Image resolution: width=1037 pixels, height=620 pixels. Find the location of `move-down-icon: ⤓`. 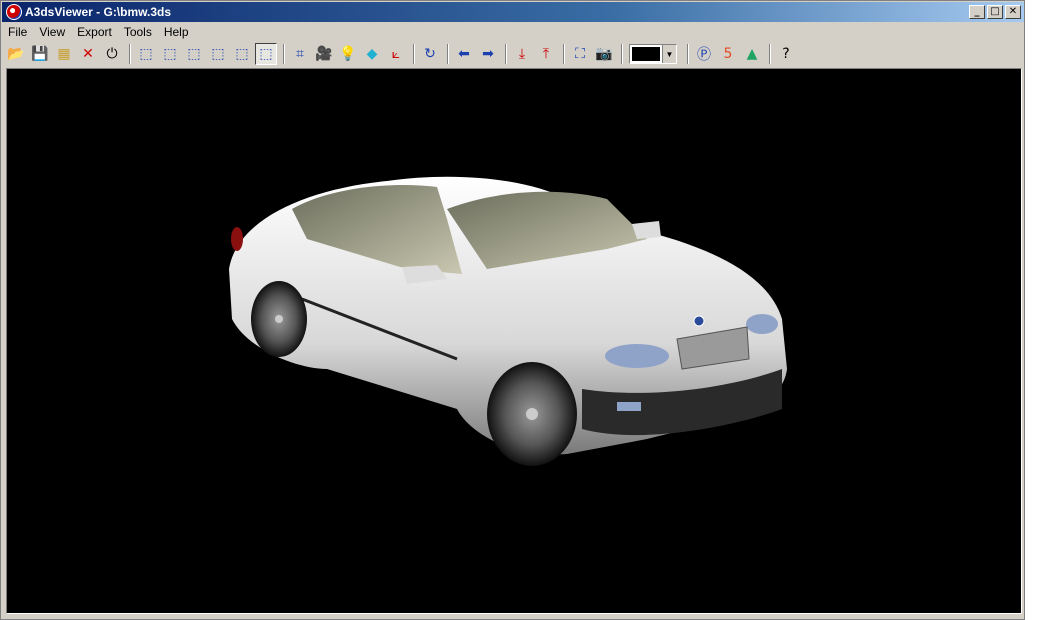

move-down-icon: ⤓ is located at coordinates (522, 54).